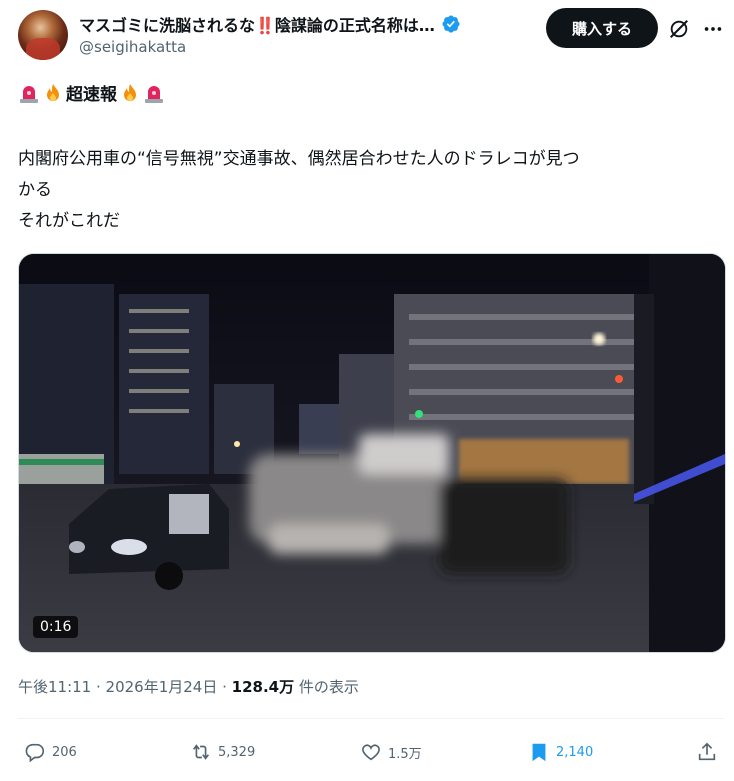 This screenshot has width=734, height=781. I want to click on repost-count: 5,329, so click(237, 752).